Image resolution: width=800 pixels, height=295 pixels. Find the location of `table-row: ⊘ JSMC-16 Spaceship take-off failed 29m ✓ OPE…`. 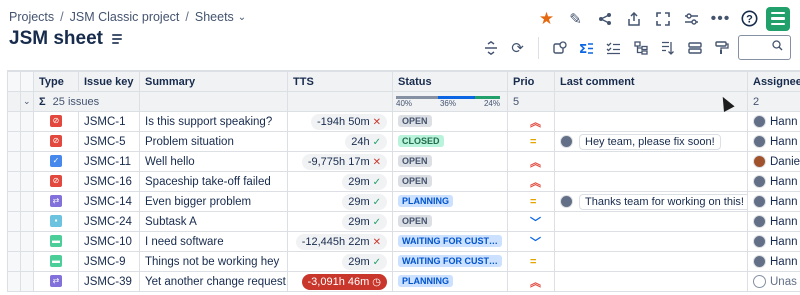

table-row: ⊘ JSMC-16 Spaceship take-off failed 29m ✓ OPE… is located at coordinates (403, 181).